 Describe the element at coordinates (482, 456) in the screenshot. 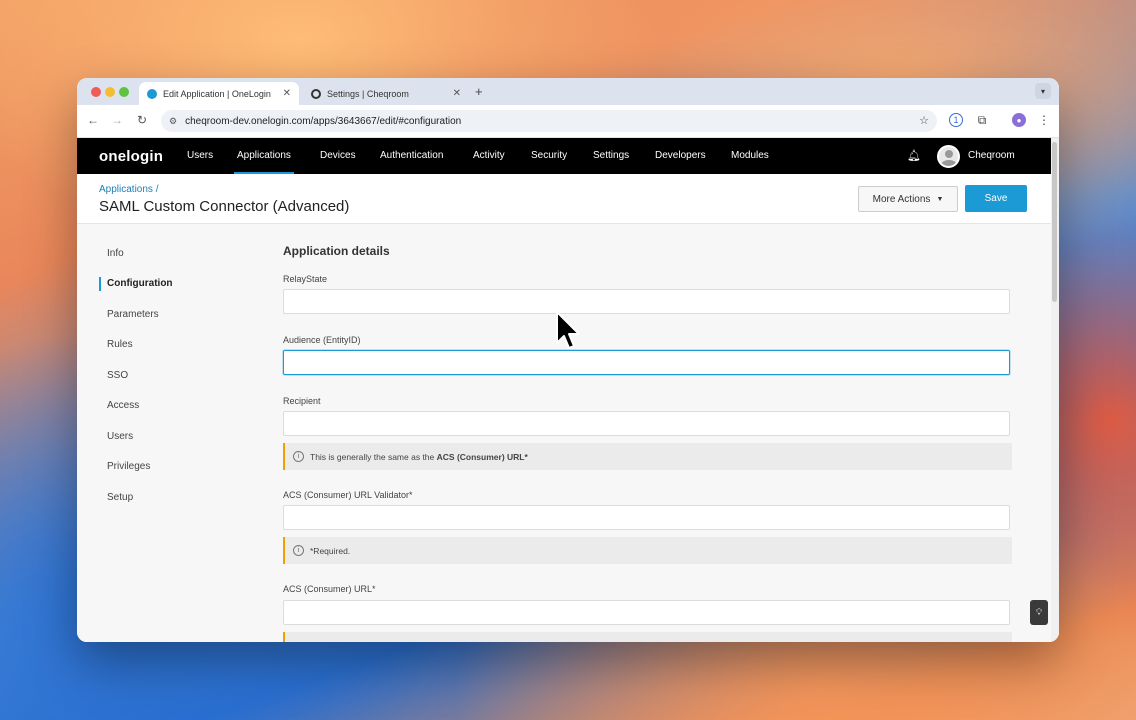

I see `hint-bold-text: ACS (Consumer) URL*` at that location.